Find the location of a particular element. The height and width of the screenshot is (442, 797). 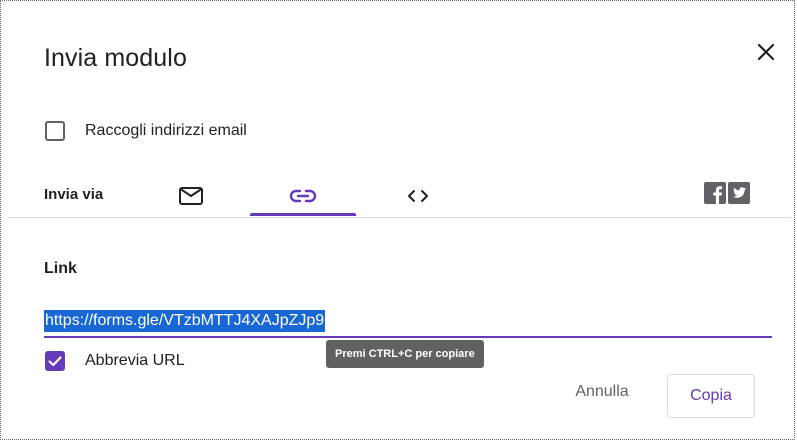

email-icon is located at coordinates (191, 196).